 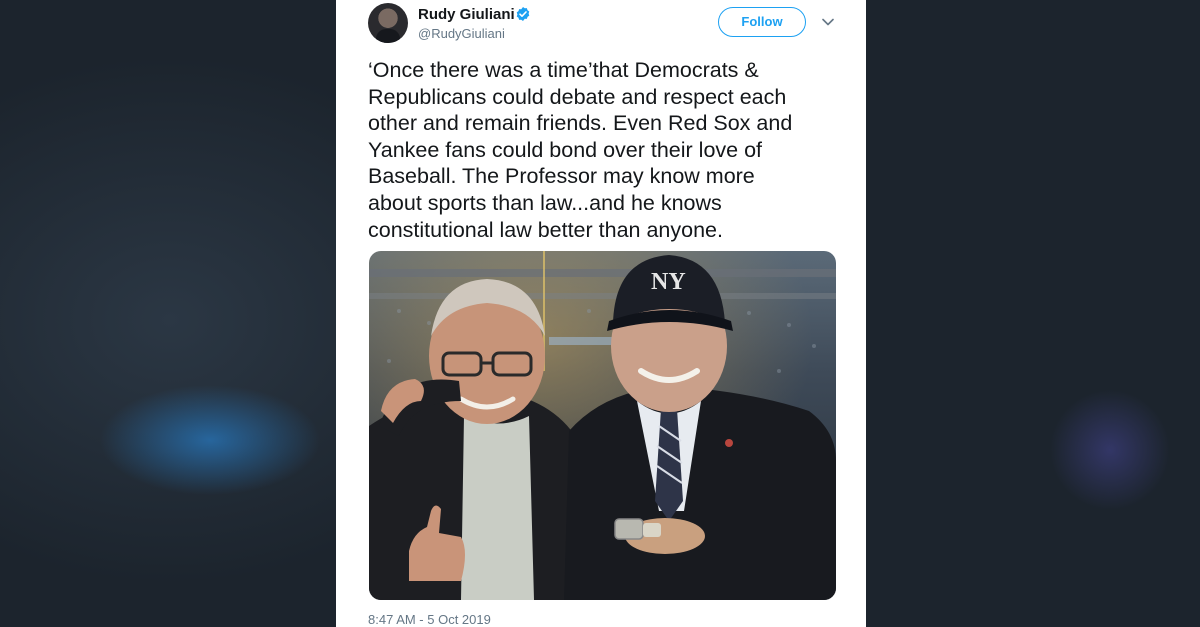 I want to click on photo-cap-logo: NY, so click(x=668, y=282).